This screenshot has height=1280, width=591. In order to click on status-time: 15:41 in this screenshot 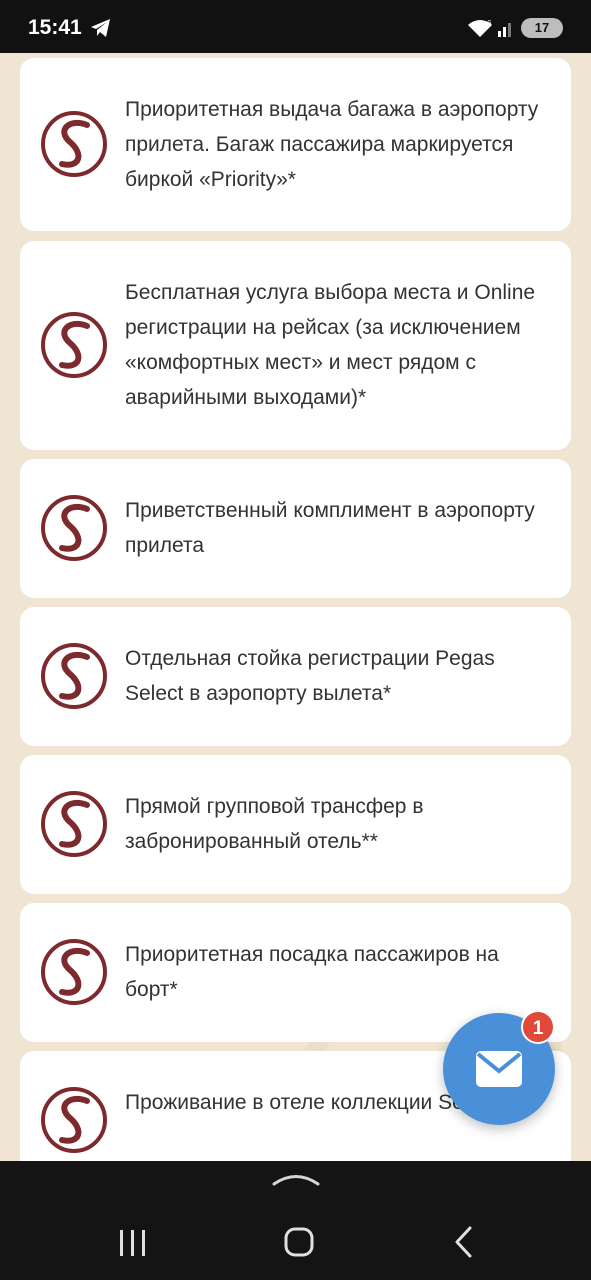, I will do `click(55, 27)`.